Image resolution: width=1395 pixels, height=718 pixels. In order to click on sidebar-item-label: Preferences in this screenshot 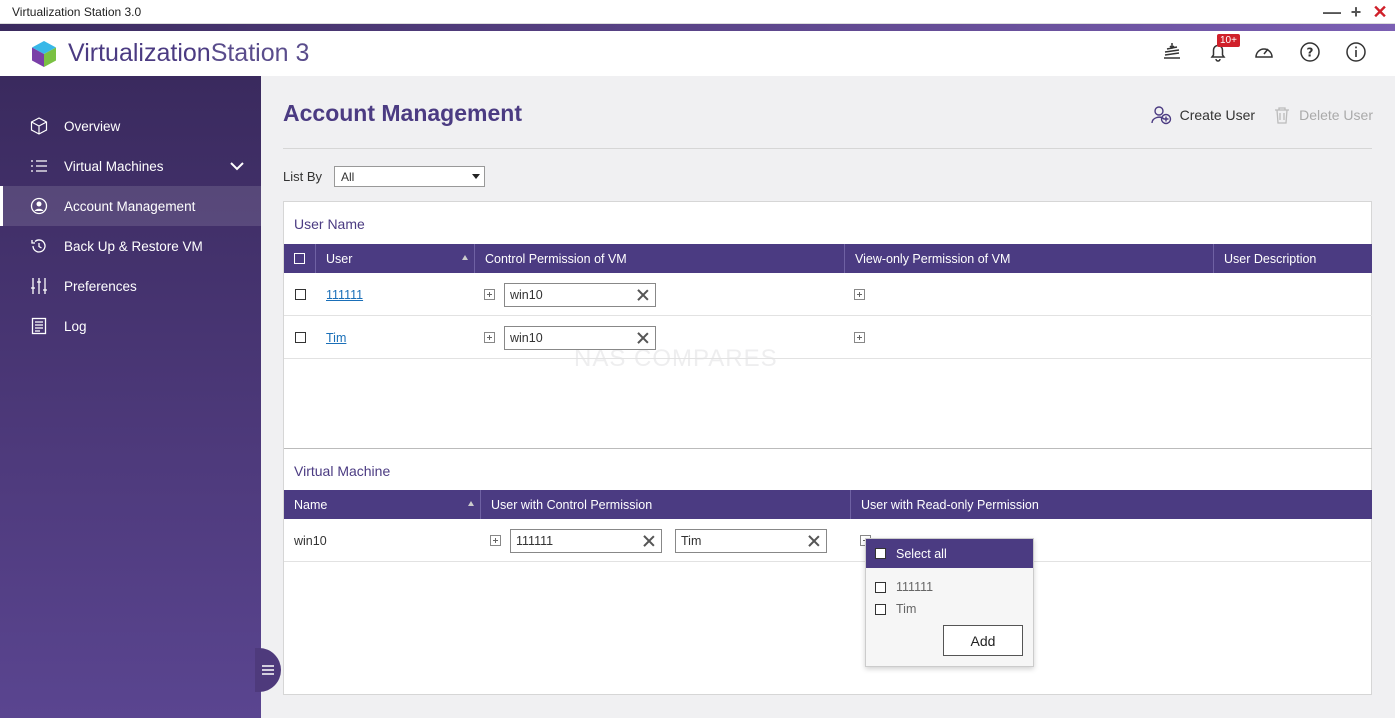, I will do `click(100, 286)`.